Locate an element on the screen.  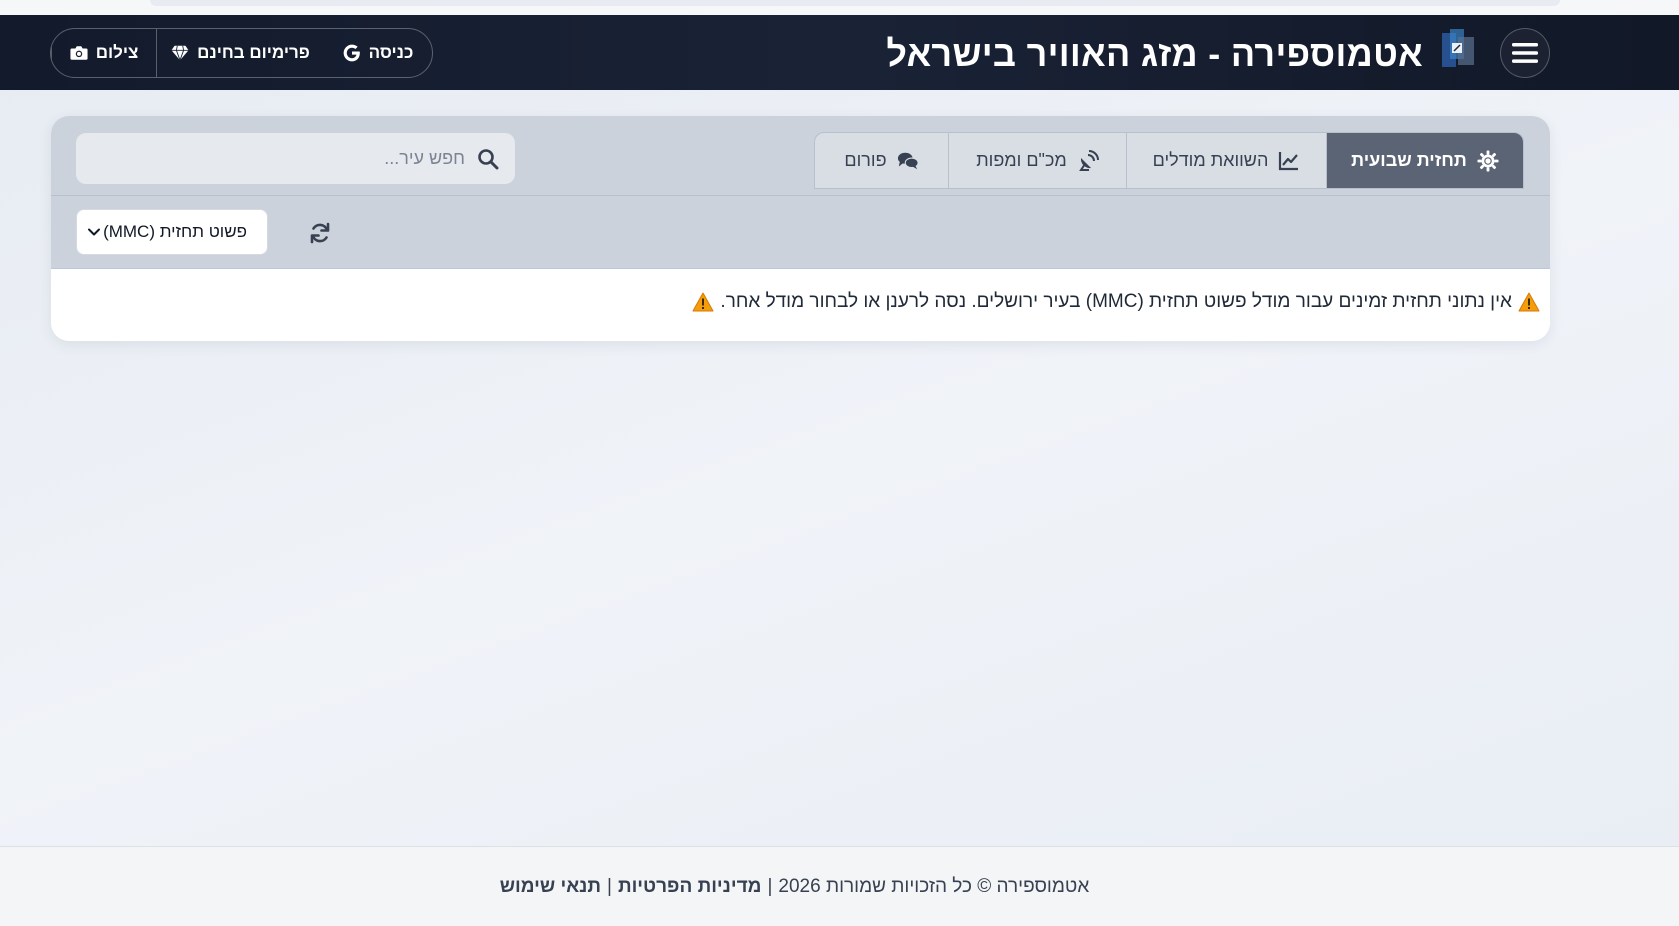
browser-pill is located at coordinates (855, 3).